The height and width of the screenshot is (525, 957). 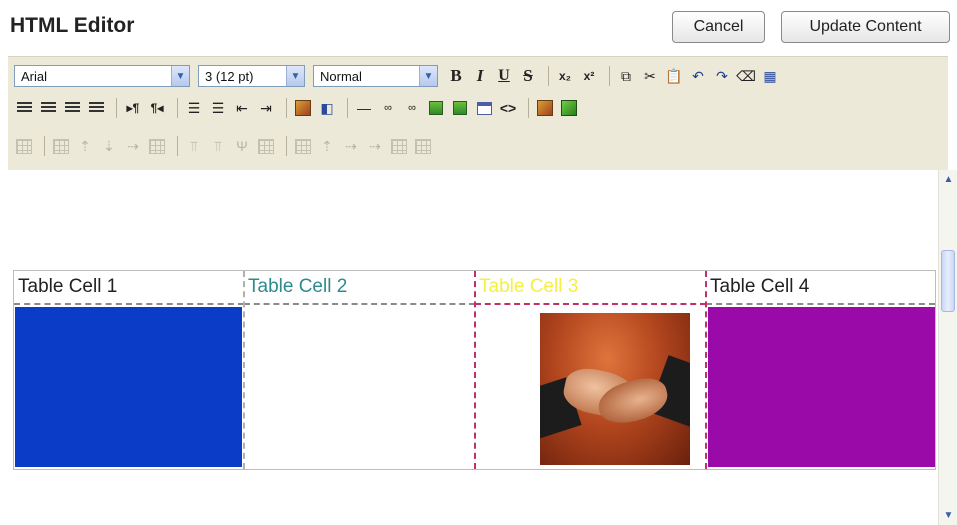 I want to click on vertical-scrollbar: ▲ ▼, so click(x=947, y=347).